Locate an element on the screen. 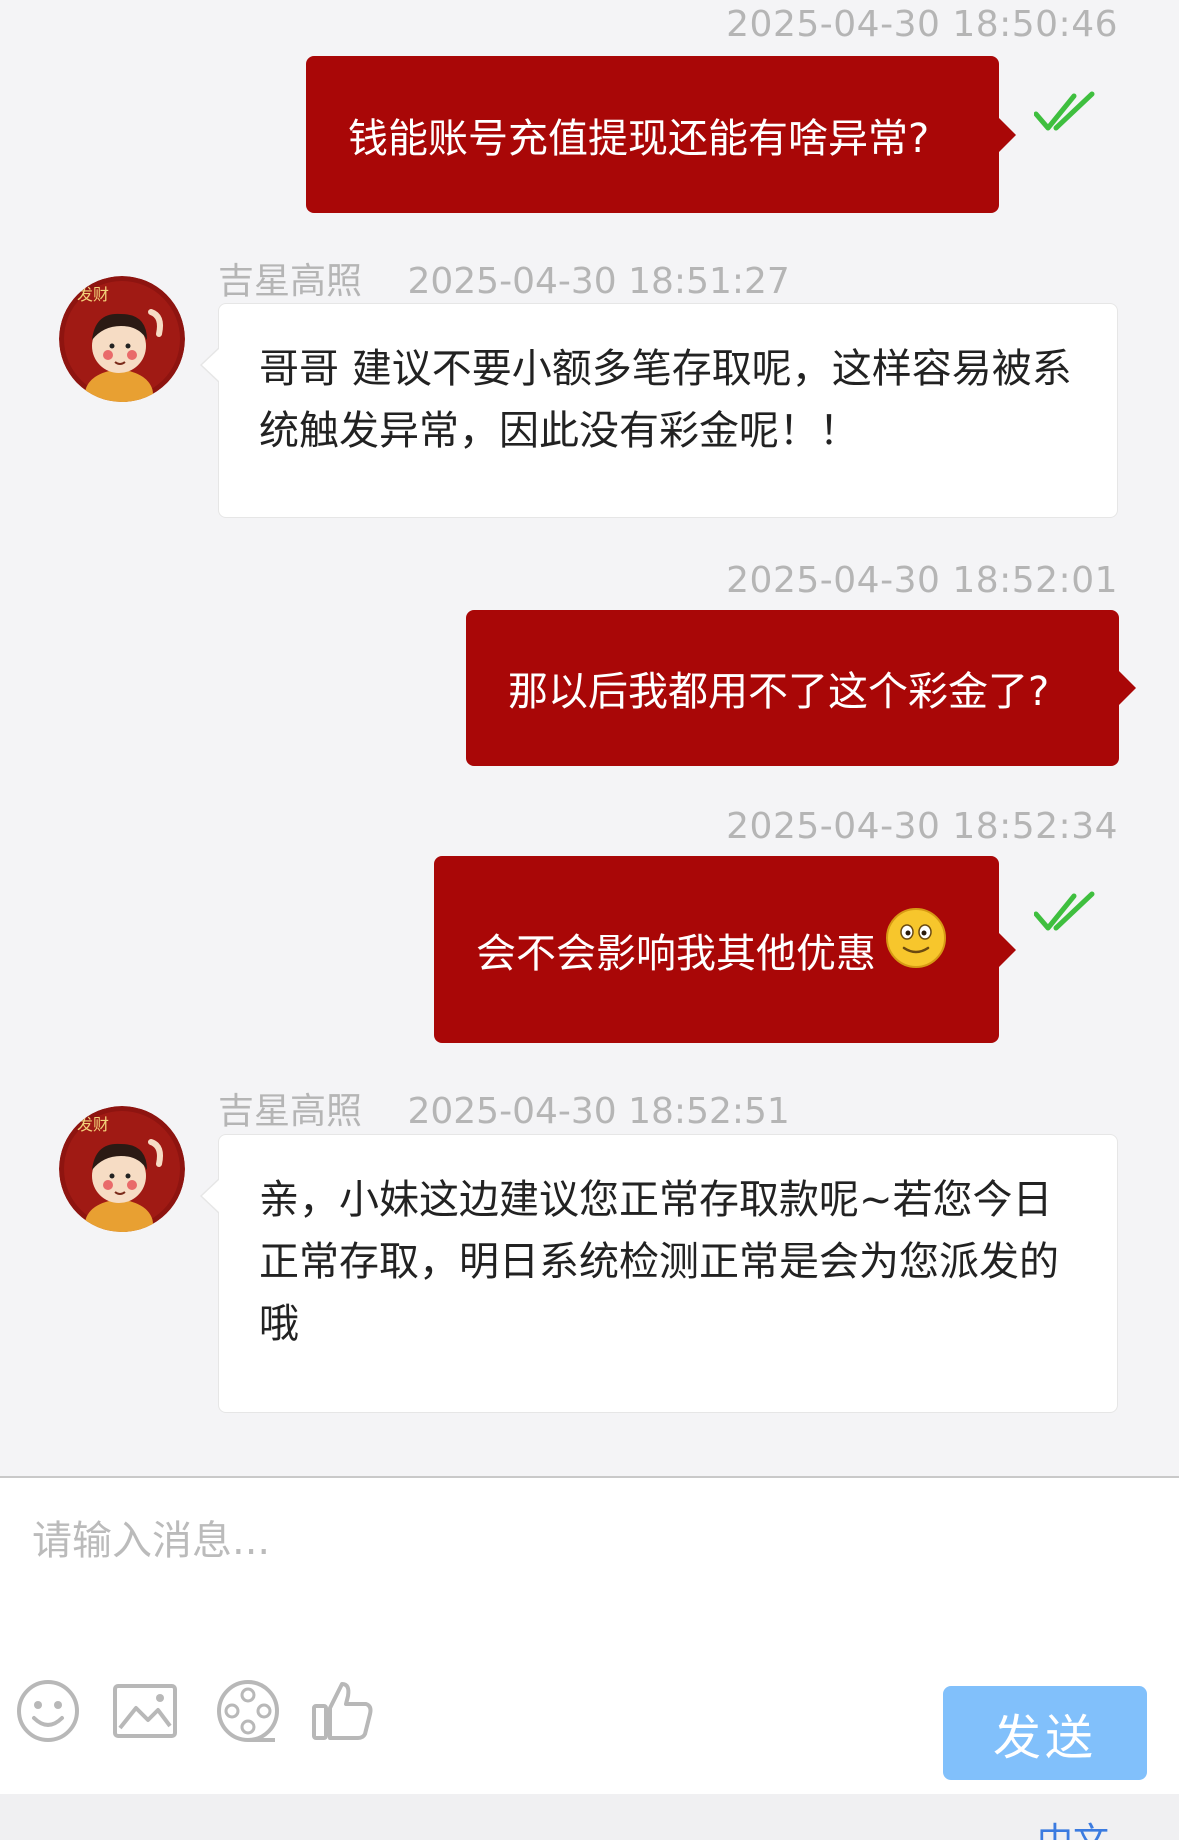 This screenshot has width=1179, height=1840. smiley-emoji-icon is located at coordinates (916, 937).